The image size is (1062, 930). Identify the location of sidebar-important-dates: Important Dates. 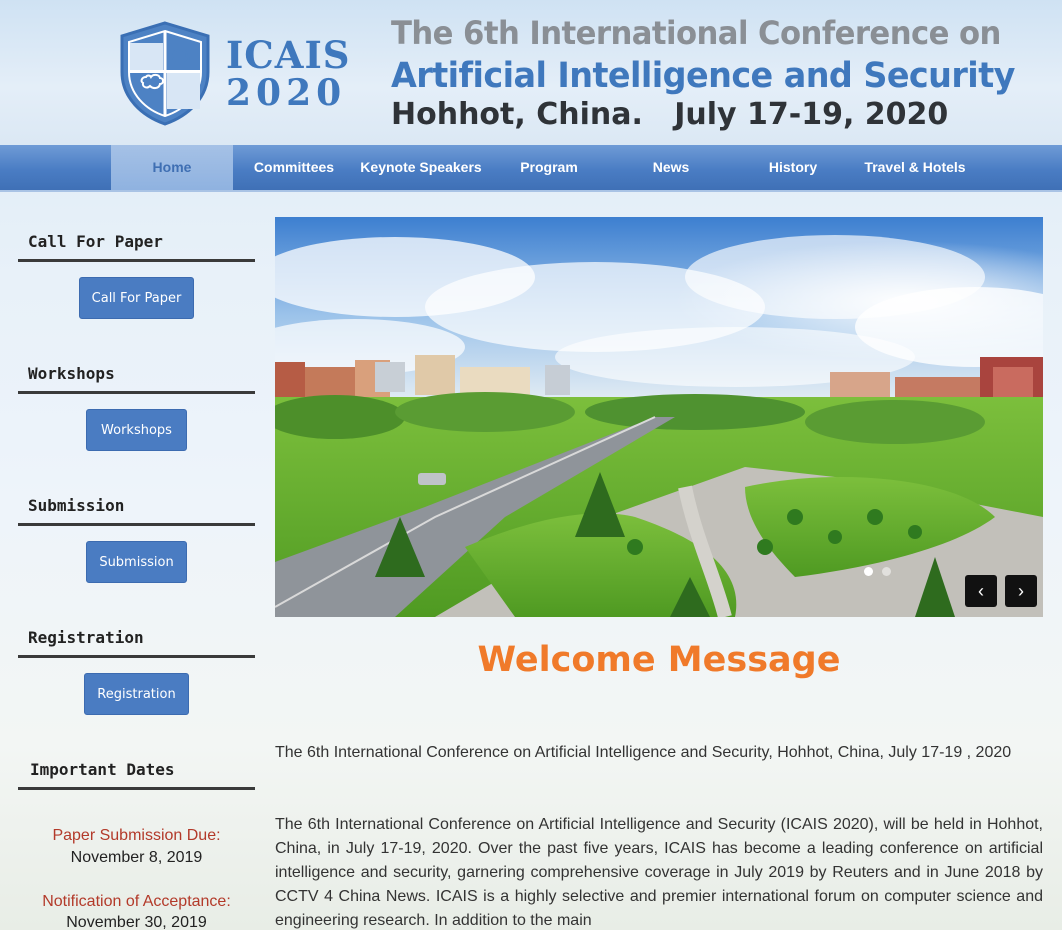
(136, 771).